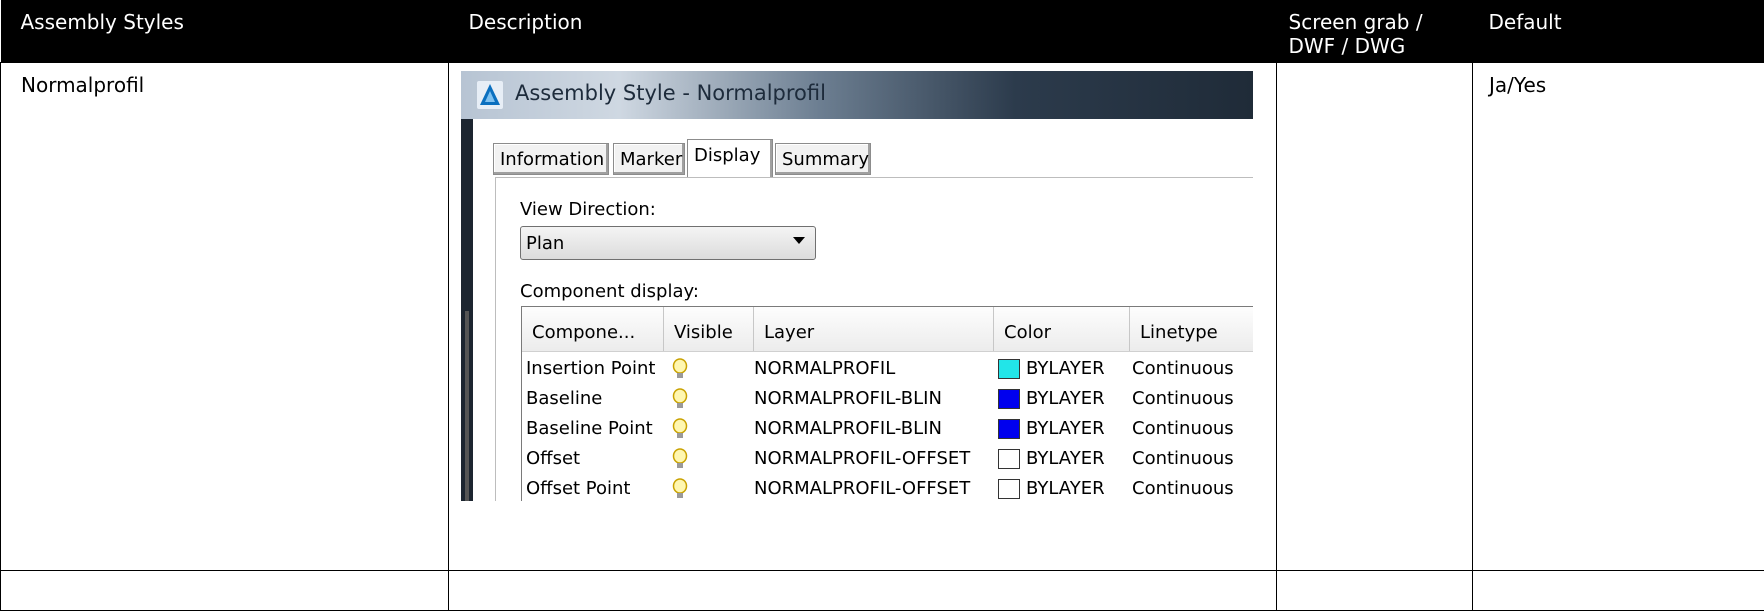  What do you see at coordinates (799, 240) in the screenshot?
I see `chevron-down-icon` at bounding box center [799, 240].